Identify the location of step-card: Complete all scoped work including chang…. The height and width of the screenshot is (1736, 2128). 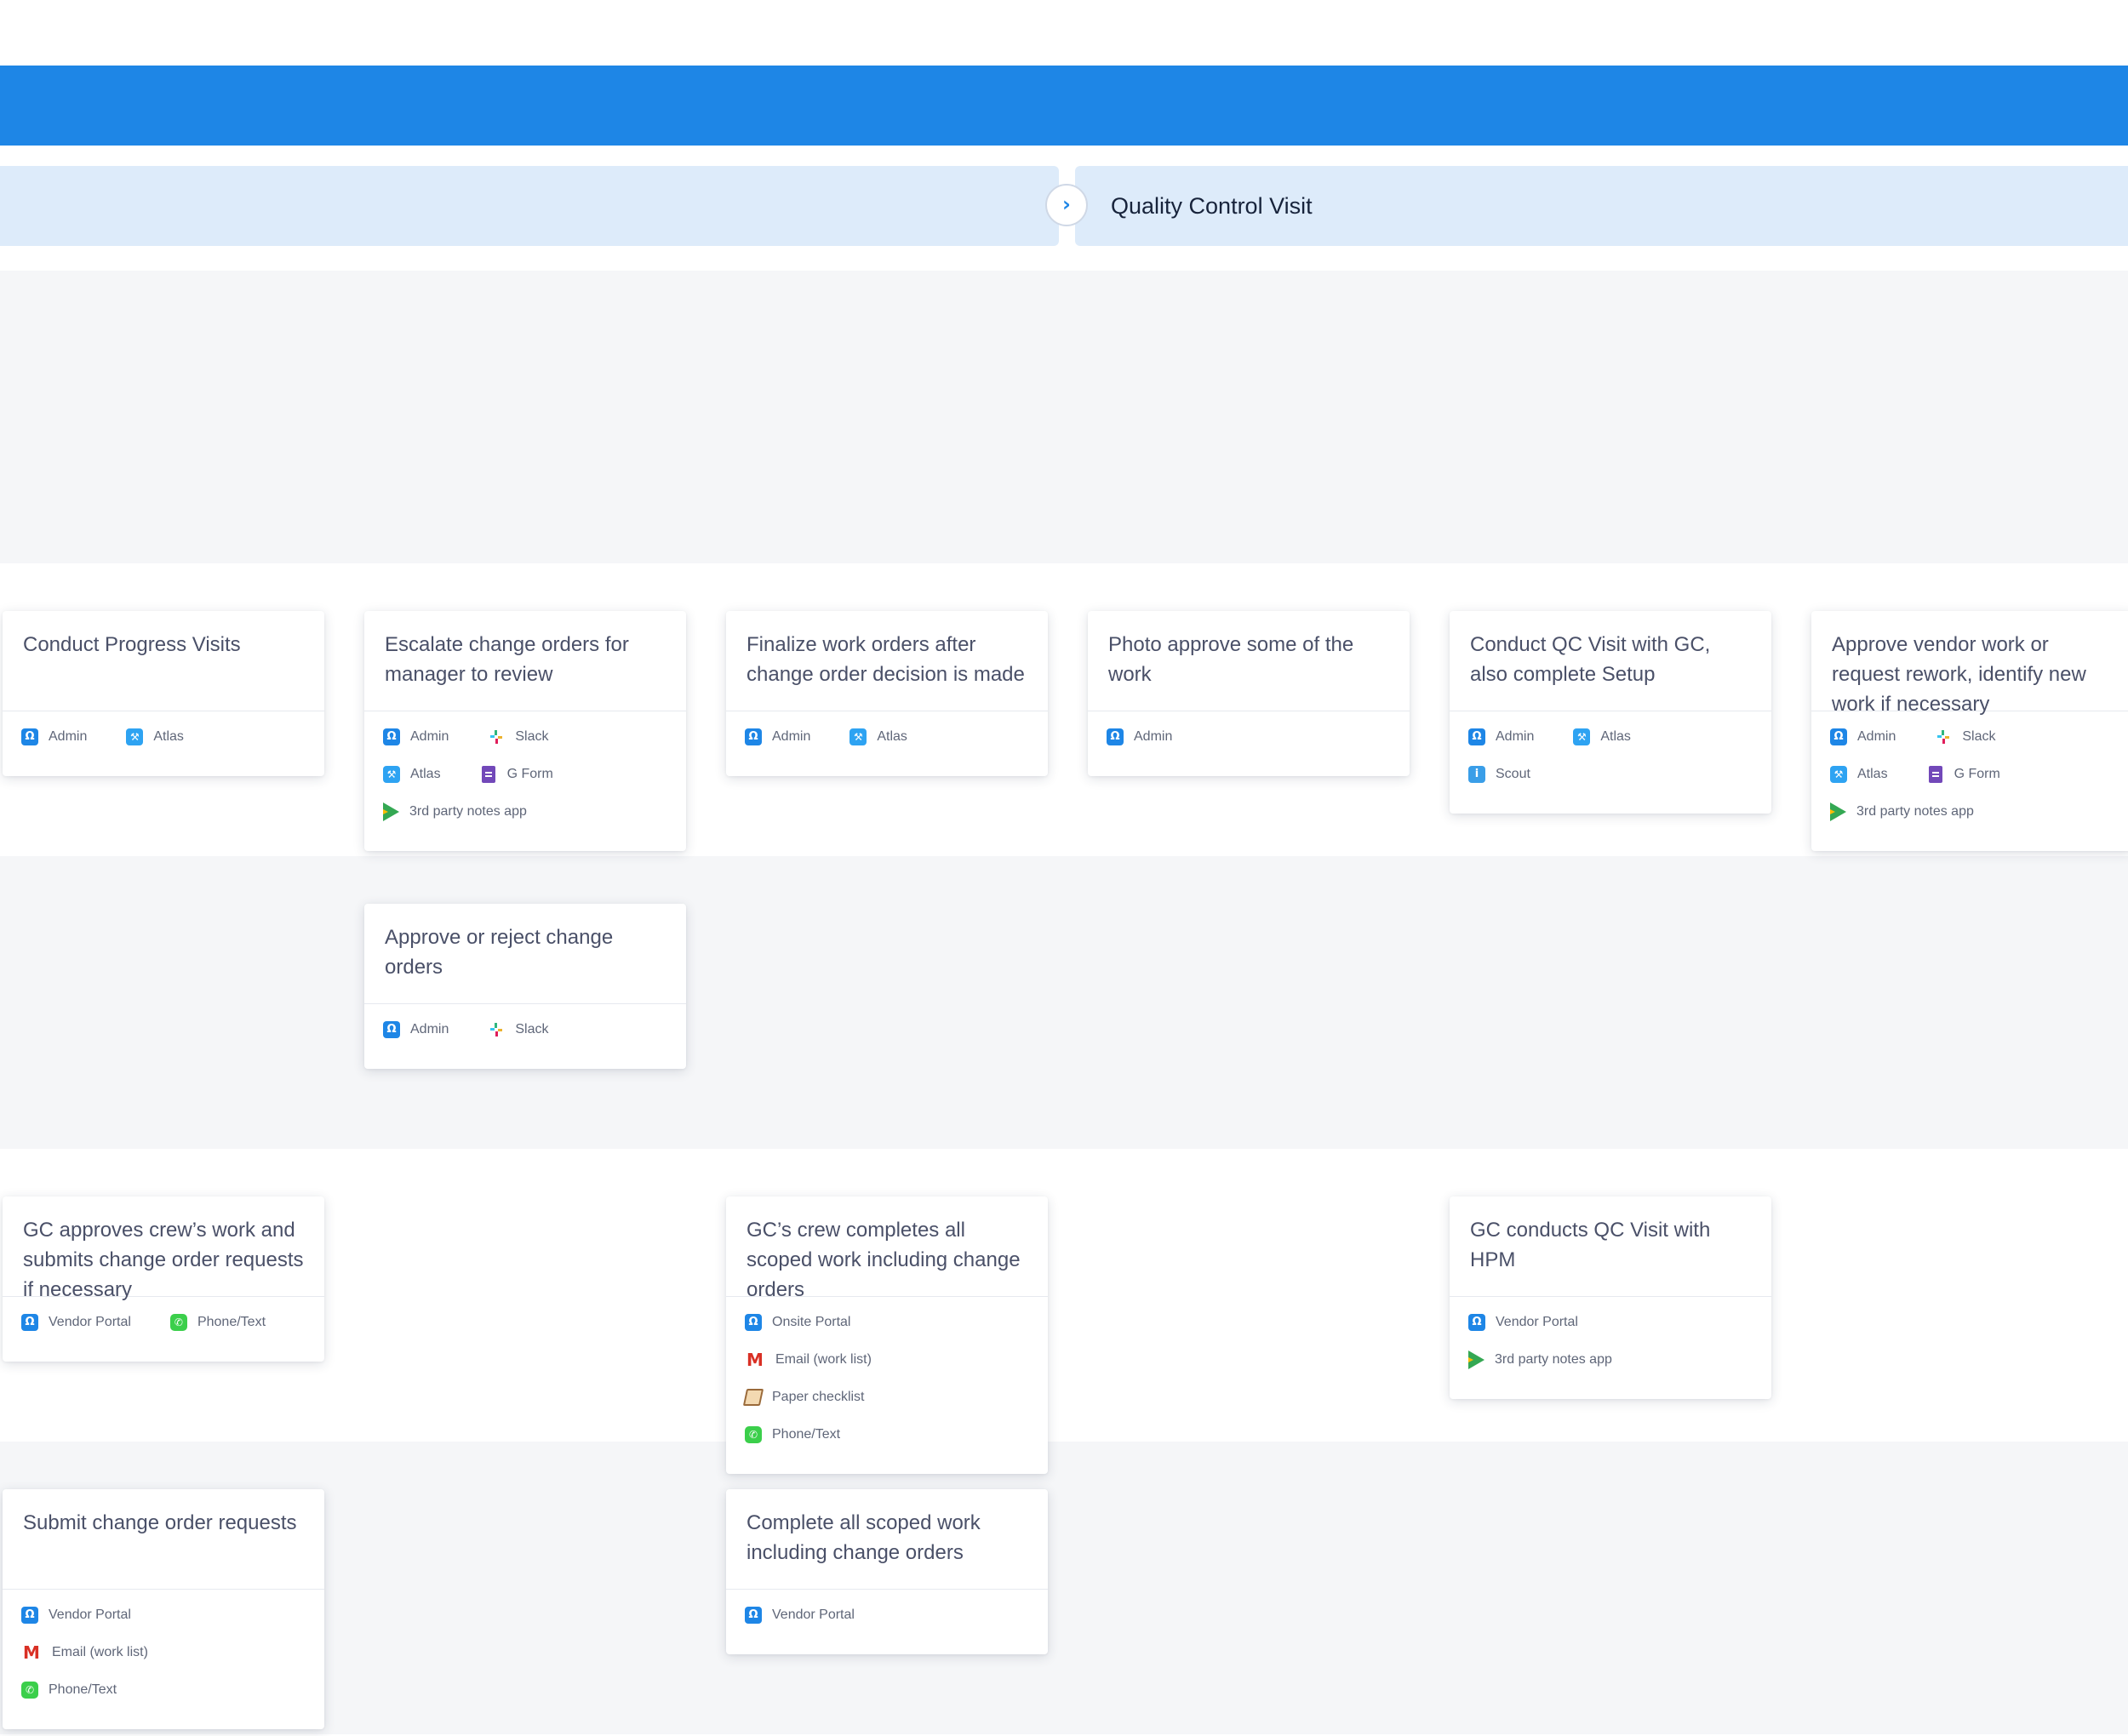
(887, 1571).